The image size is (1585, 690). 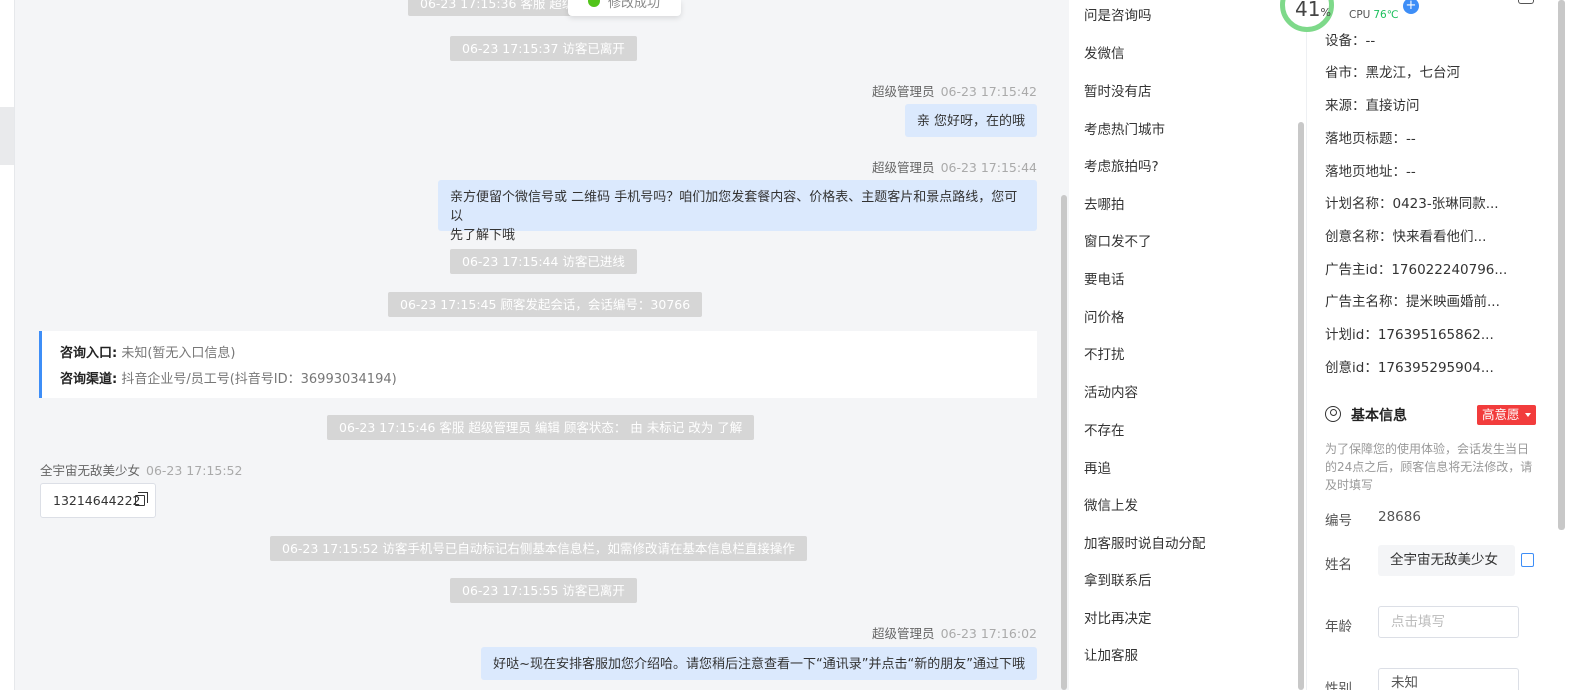 What do you see at coordinates (1118, 617) in the screenshot?
I see `quick-reply-item: 对比再决定` at bounding box center [1118, 617].